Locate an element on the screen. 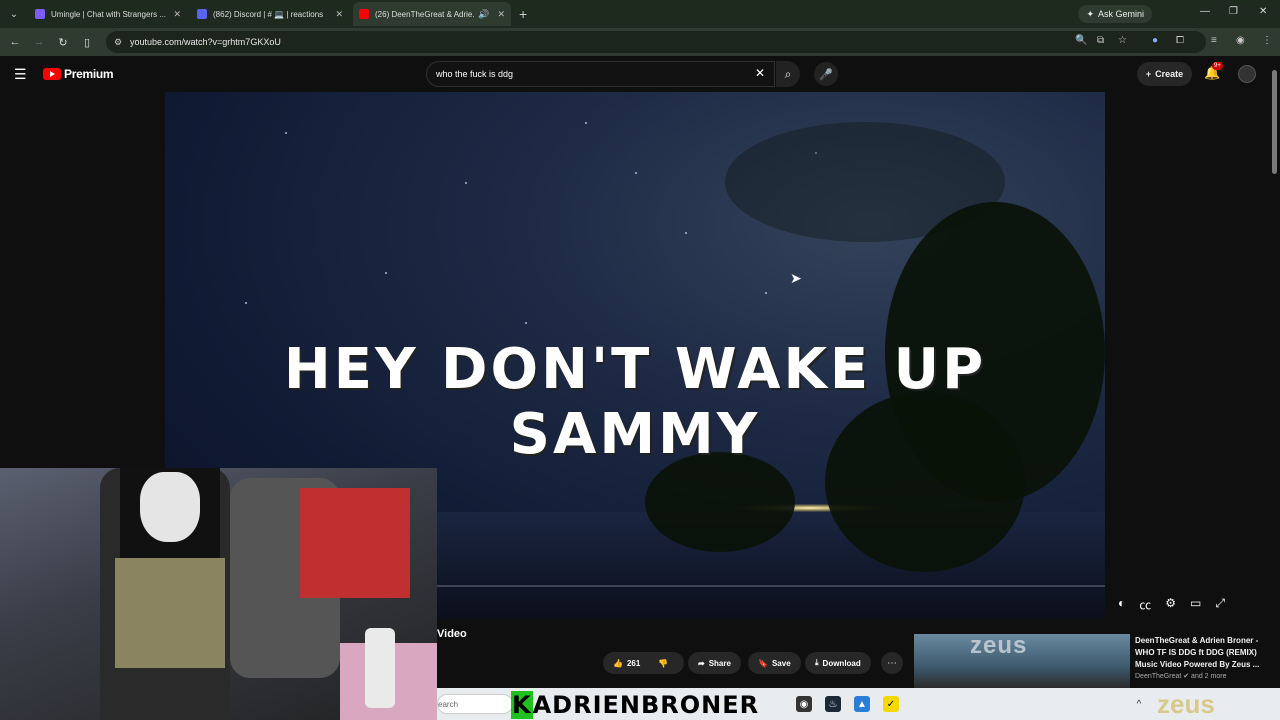  autoplay-toggle-icon: ◐ is located at coordinates (1121, 604).